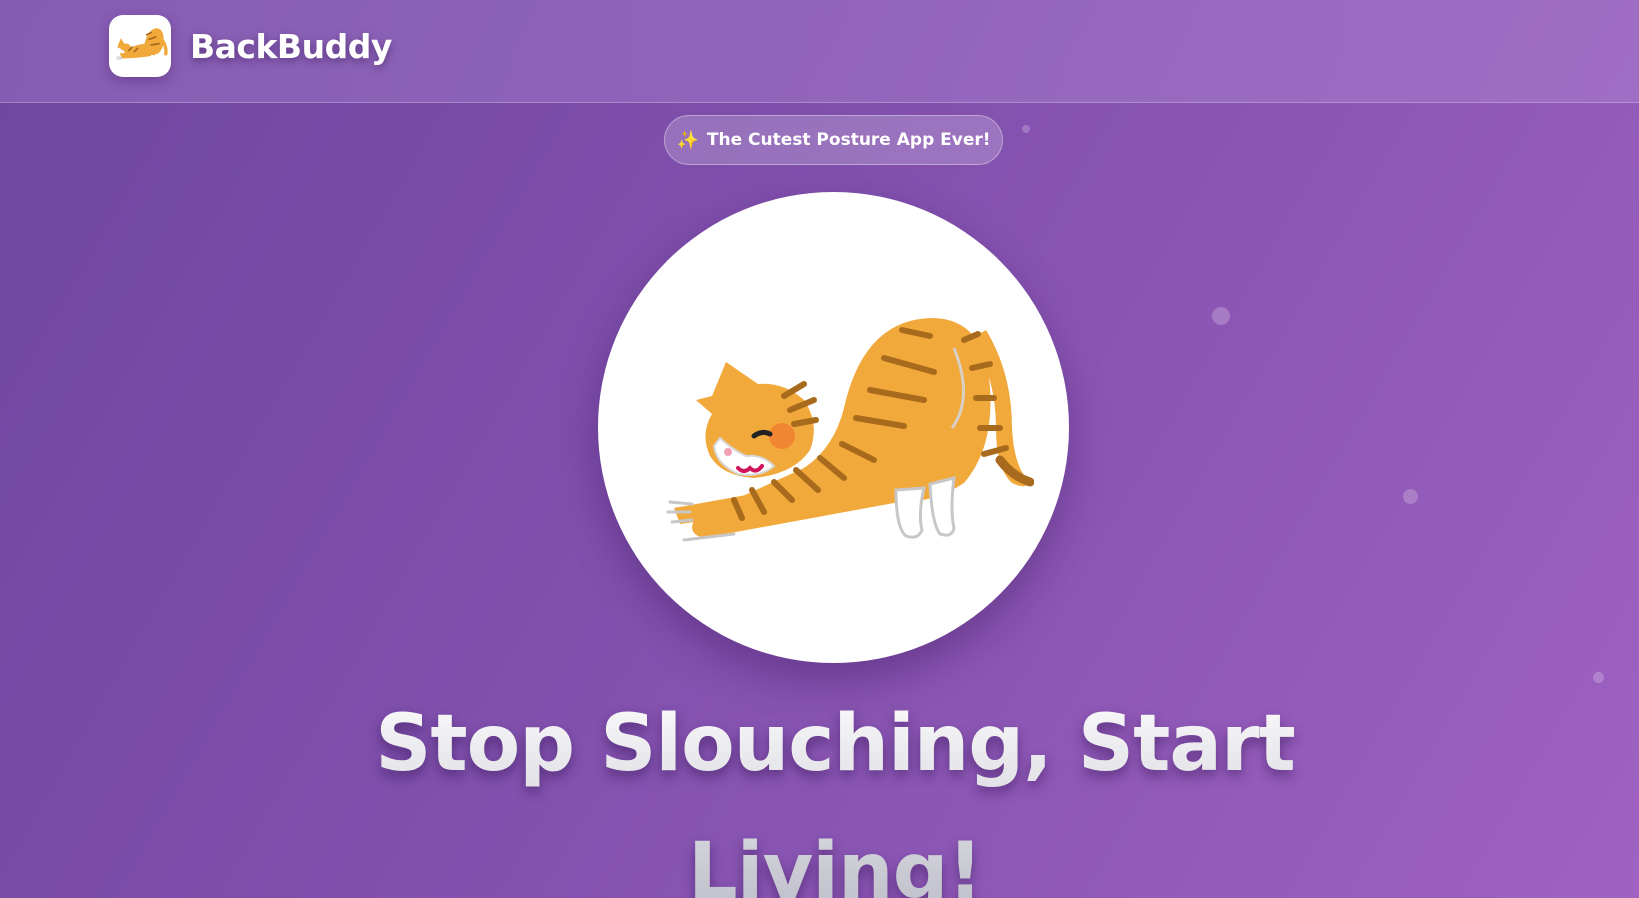 The height and width of the screenshot is (898, 1639). What do you see at coordinates (850, 429) in the screenshot?
I see `stretching-cat-icon` at bounding box center [850, 429].